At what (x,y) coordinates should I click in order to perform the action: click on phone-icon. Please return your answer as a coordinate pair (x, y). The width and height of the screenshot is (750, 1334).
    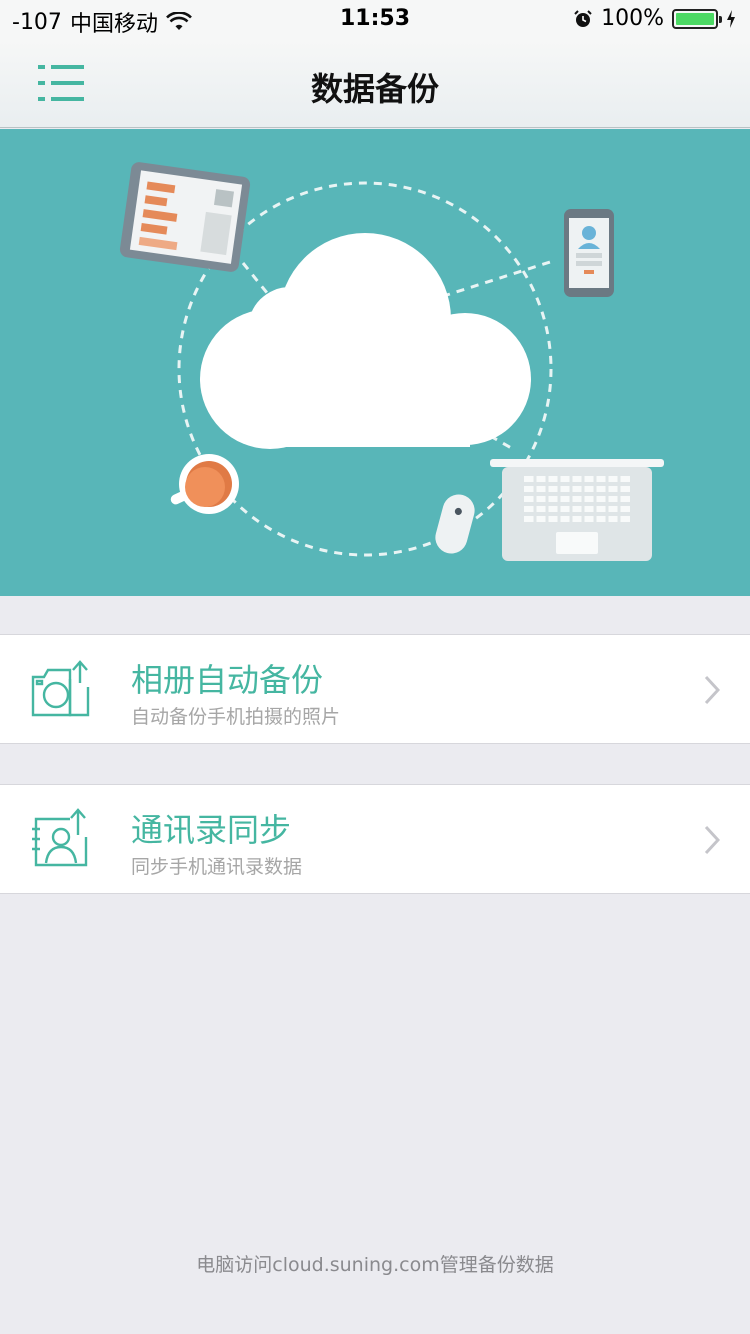
    Looking at the image, I should click on (589, 253).